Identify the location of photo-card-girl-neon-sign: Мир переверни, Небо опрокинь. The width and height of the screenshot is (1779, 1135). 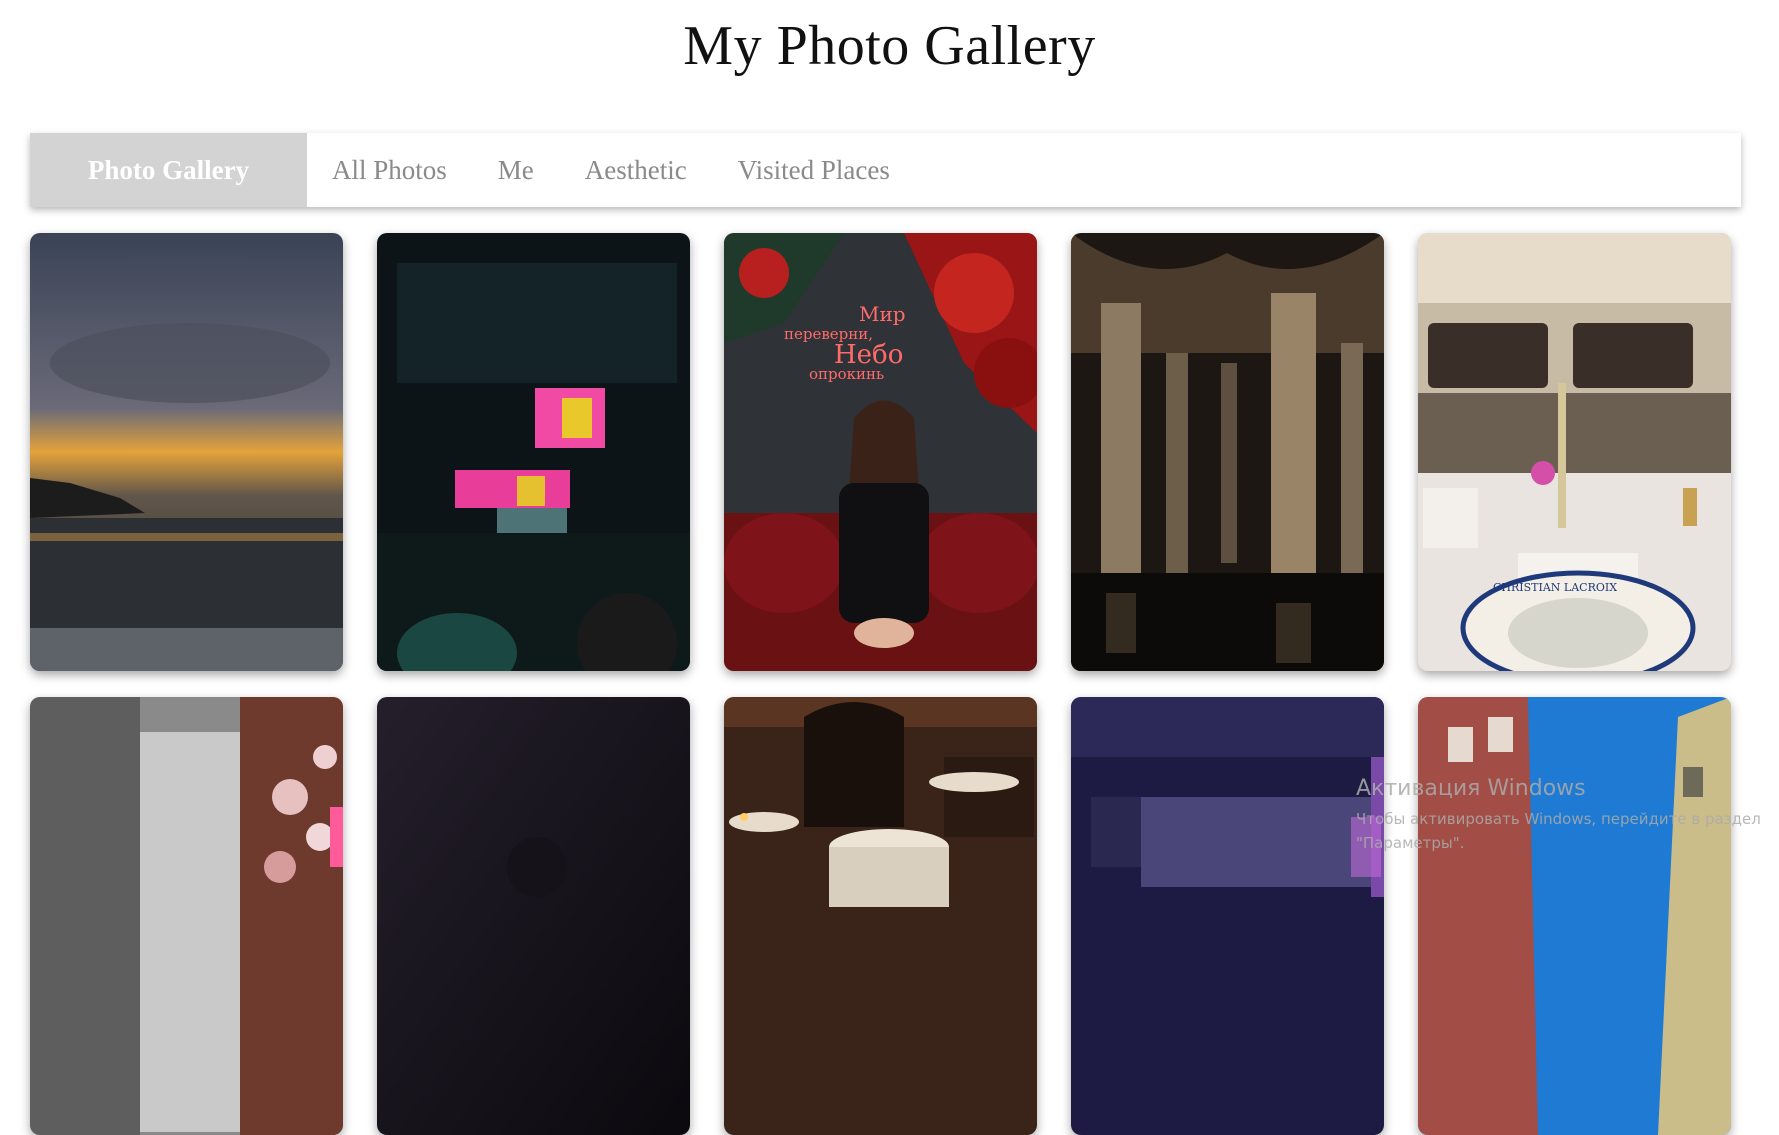
(880, 452).